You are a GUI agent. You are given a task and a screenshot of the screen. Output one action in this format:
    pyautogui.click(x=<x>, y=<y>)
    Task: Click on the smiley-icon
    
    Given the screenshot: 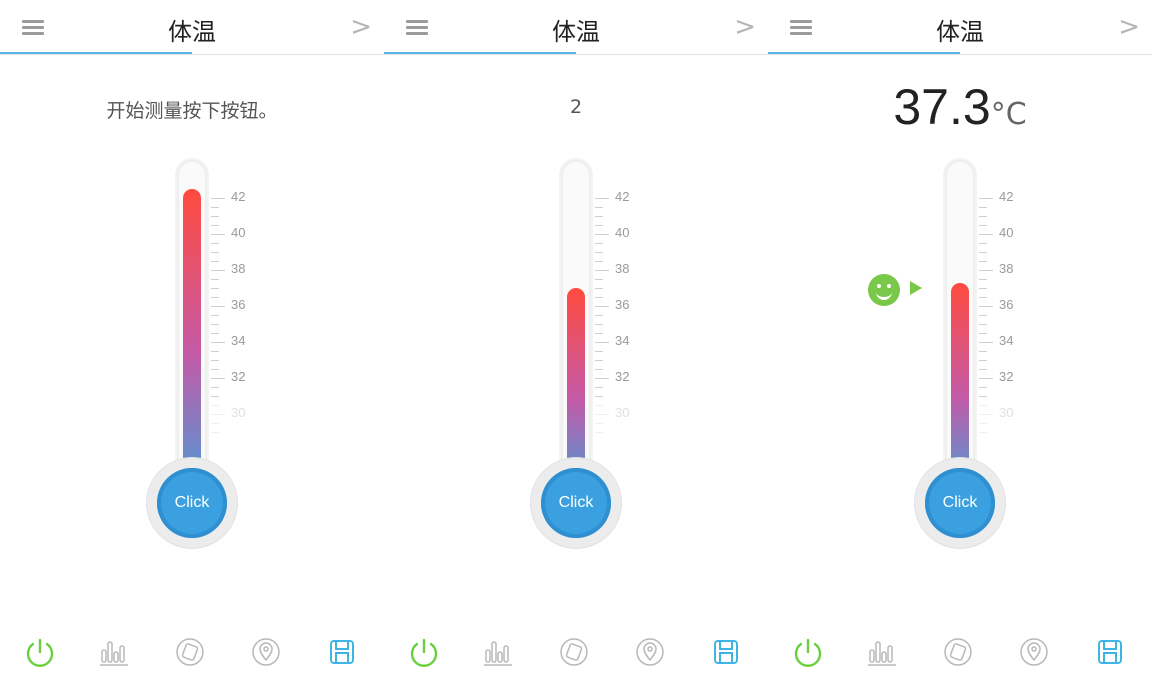 What is the action you would take?
    pyautogui.click(x=884, y=290)
    